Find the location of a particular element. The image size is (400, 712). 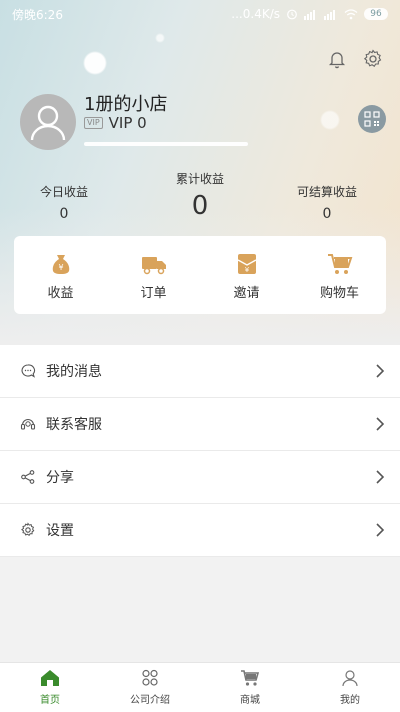

quick-action-invite: ¥ 邀请 is located at coordinates (246, 275).